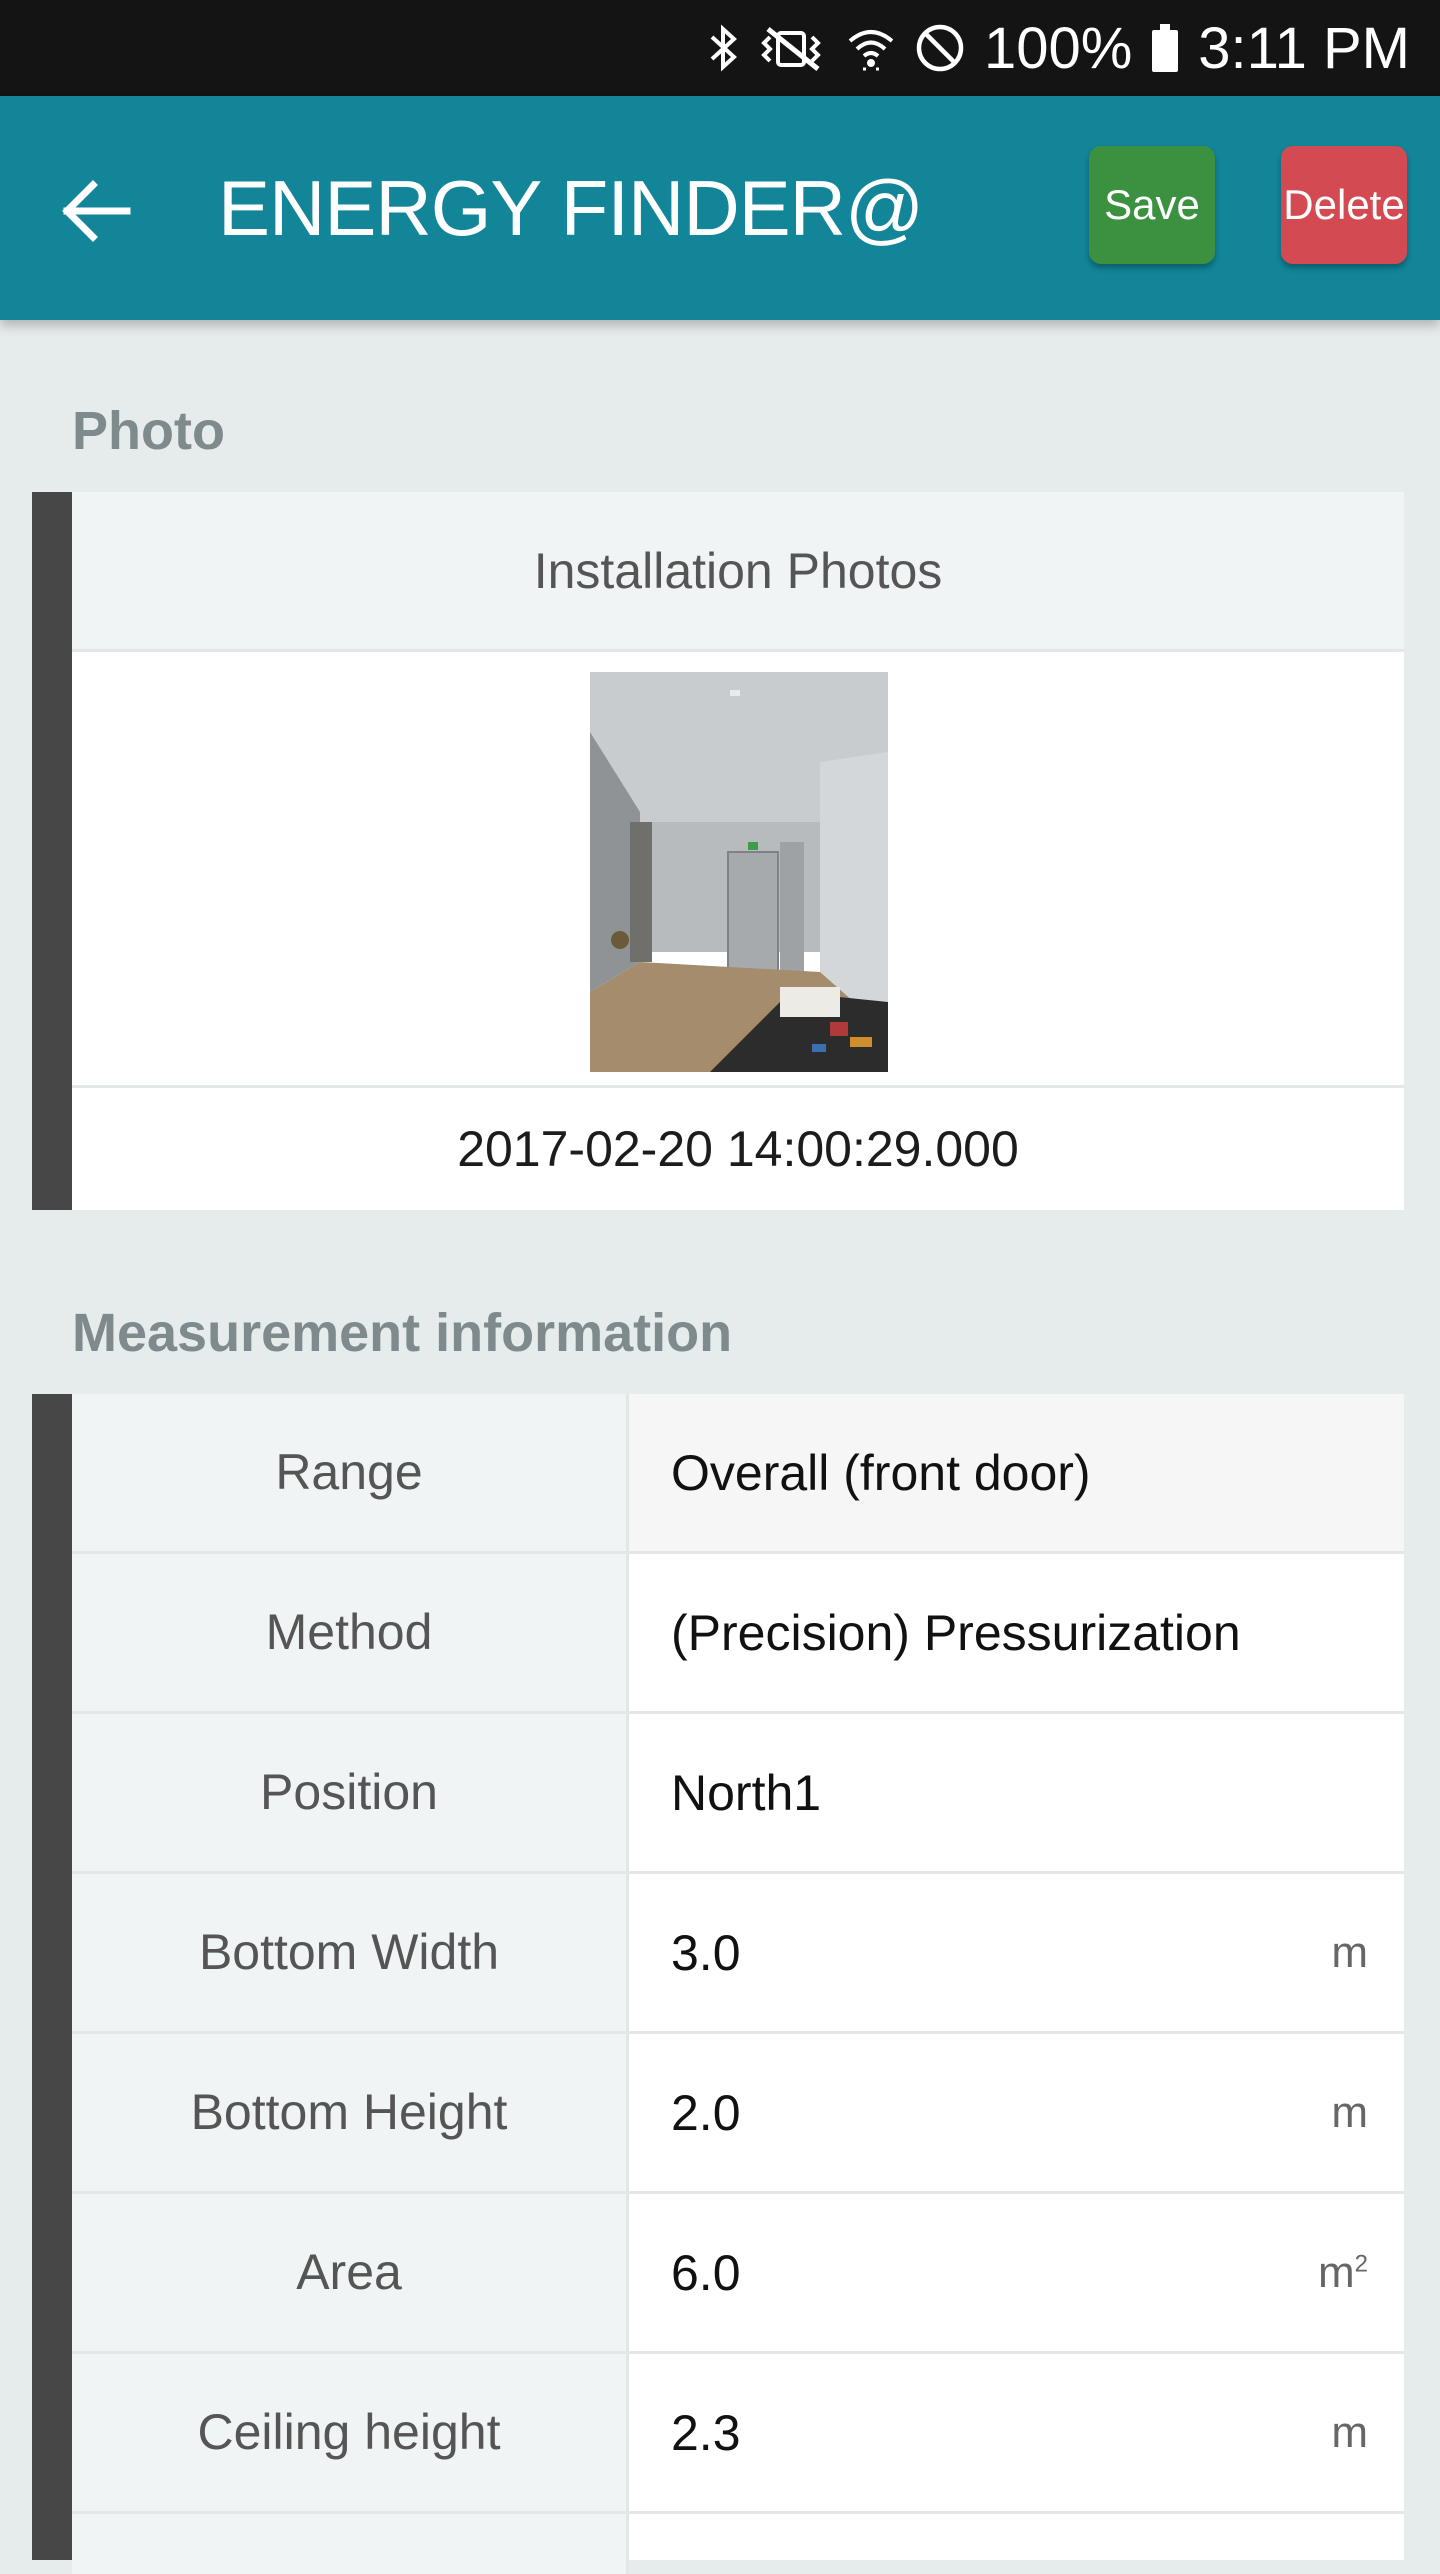  I want to click on bottom-height-label: Bottom Height, so click(350, 2112).